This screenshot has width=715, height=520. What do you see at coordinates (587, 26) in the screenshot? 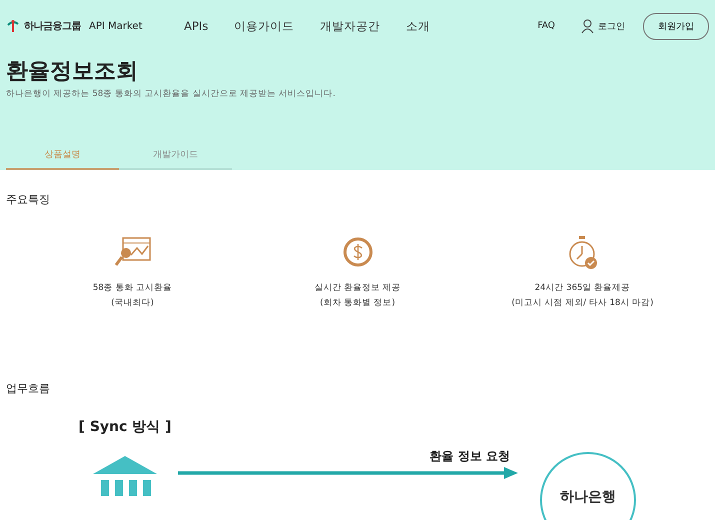
I see `user-icon` at bounding box center [587, 26].